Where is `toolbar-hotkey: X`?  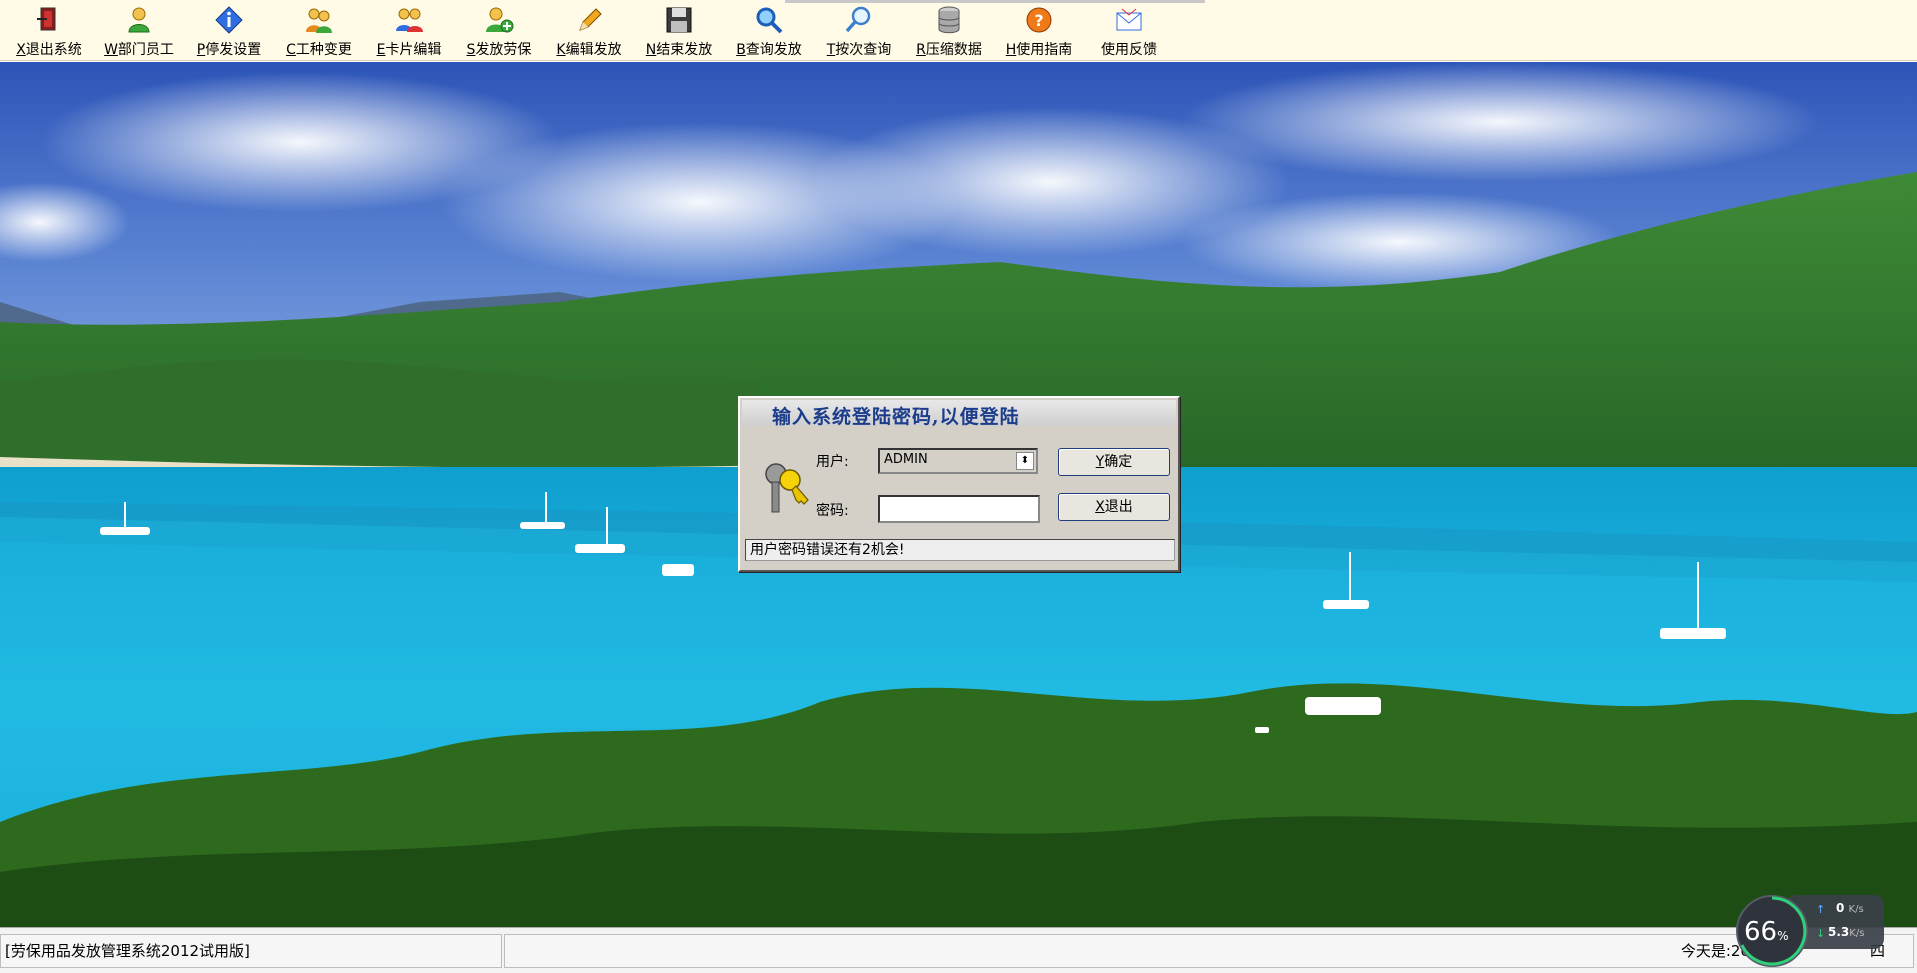 toolbar-hotkey: X is located at coordinates (21, 50).